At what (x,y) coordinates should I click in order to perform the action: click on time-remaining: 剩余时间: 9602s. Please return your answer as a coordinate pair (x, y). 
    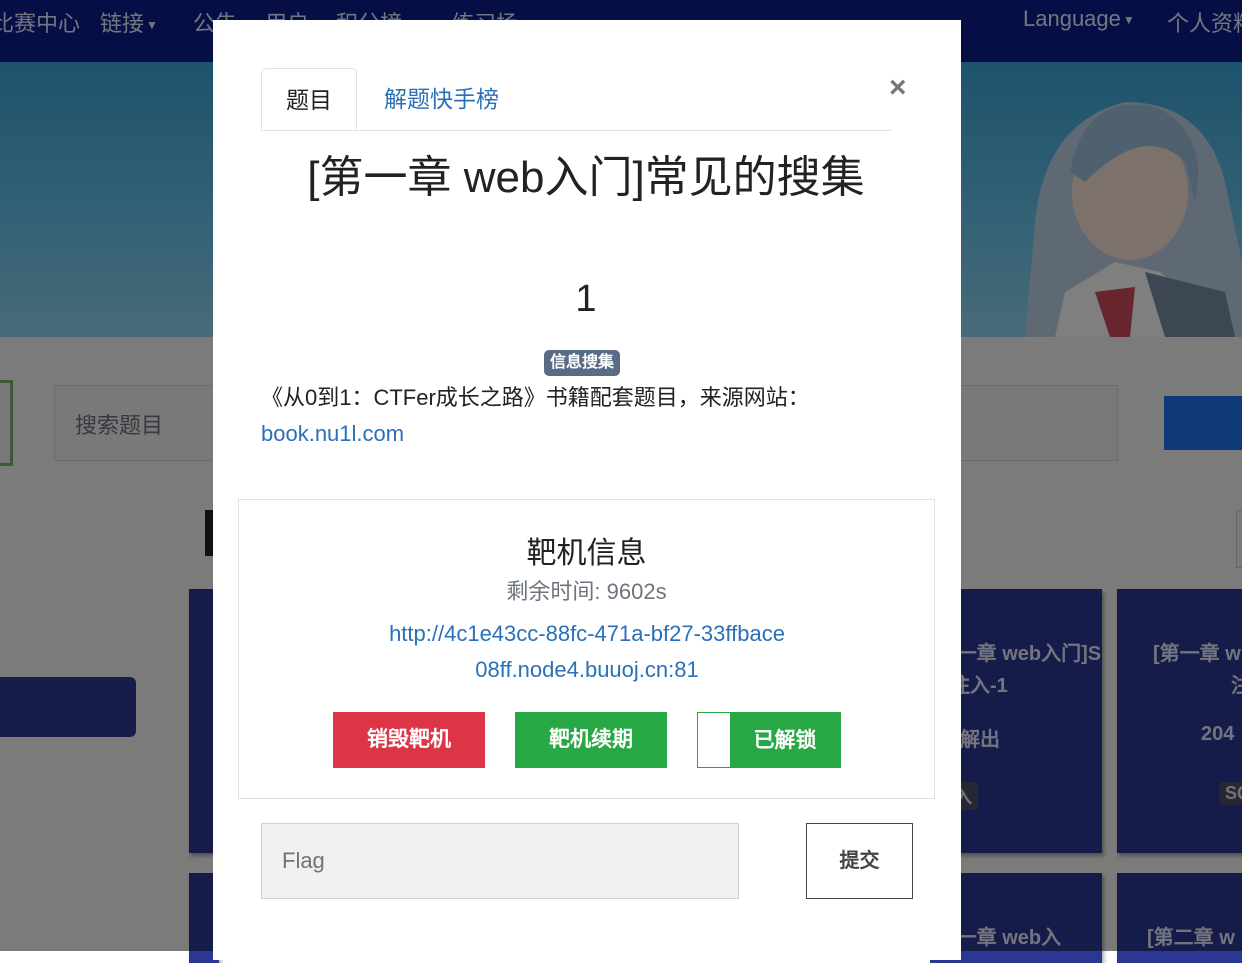
    Looking at the image, I should click on (586, 591).